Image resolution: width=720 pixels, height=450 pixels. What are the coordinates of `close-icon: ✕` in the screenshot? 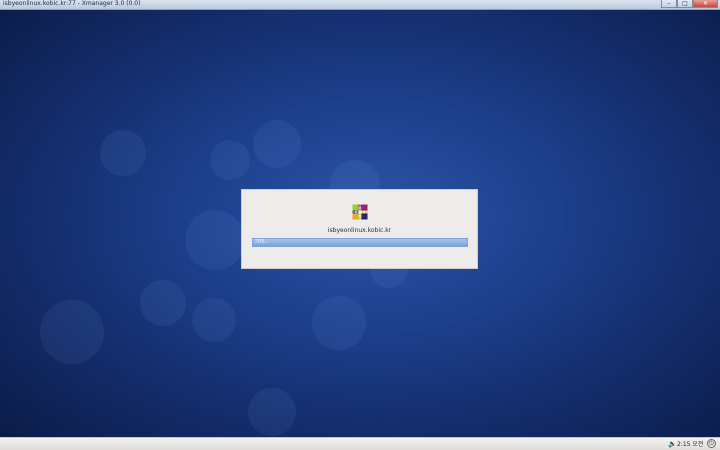 It's located at (705, 3).